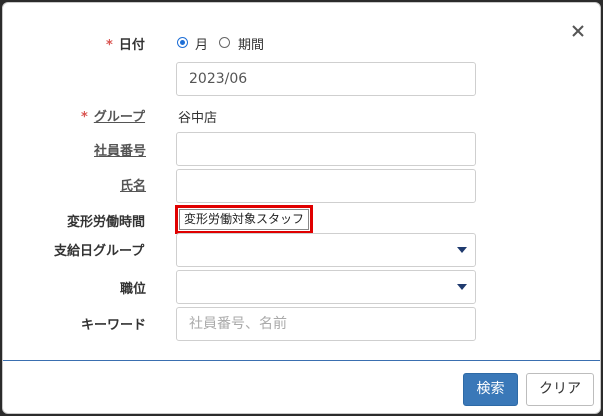 This screenshot has width=603, height=416. Describe the element at coordinates (119, 117) in the screenshot. I see `group-link: グループ` at that location.